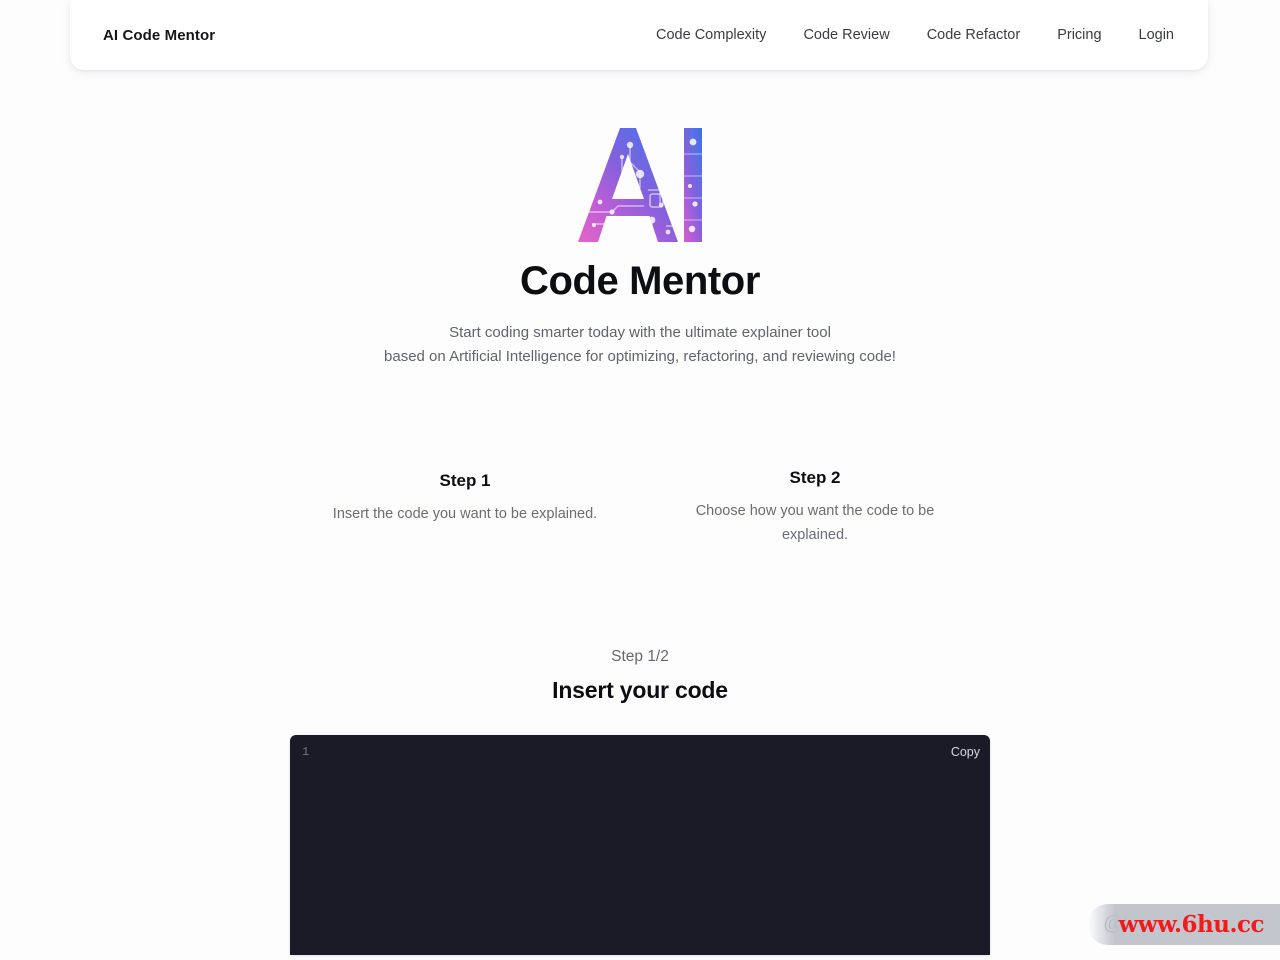  I want to click on watermark-pill: www.6hu.cc, so click(1184, 924).